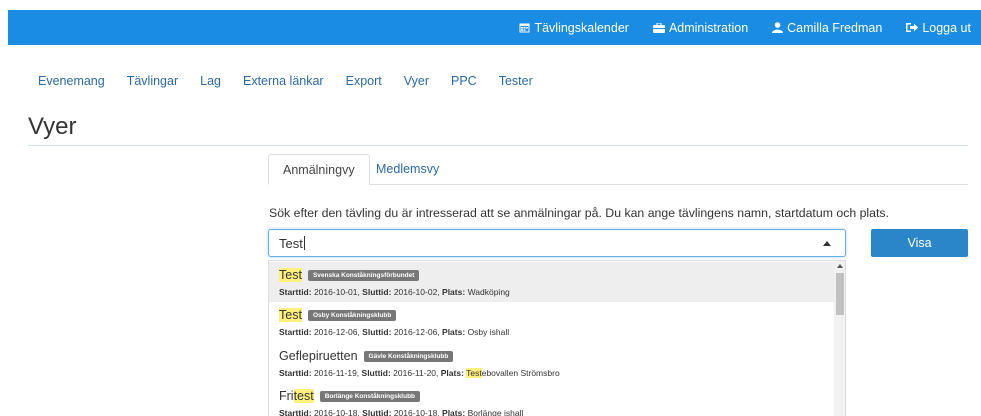 The width and height of the screenshot is (981, 416). What do you see at coordinates (352, 315) in the screenshot?
I see `club-badge: Osby Konståkningsklubb` at bounding box center [352, 315].